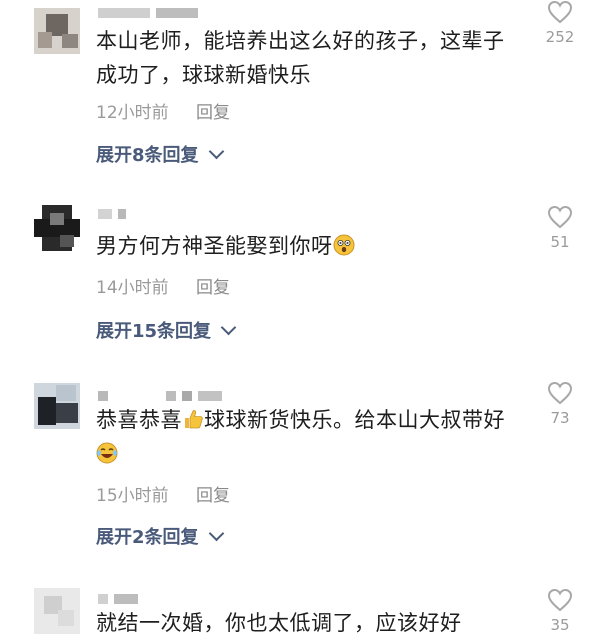 This screenshot has width=600, height=640. I want to click on expand-replies-button: 展开8条回复, so click(160, 154).